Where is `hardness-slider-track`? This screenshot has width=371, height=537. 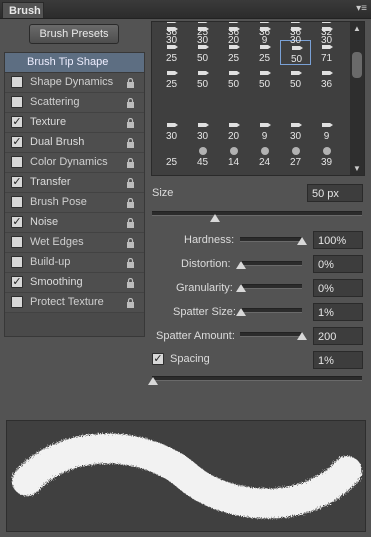
hardness-slider-track is located at coordinates (271, 239).